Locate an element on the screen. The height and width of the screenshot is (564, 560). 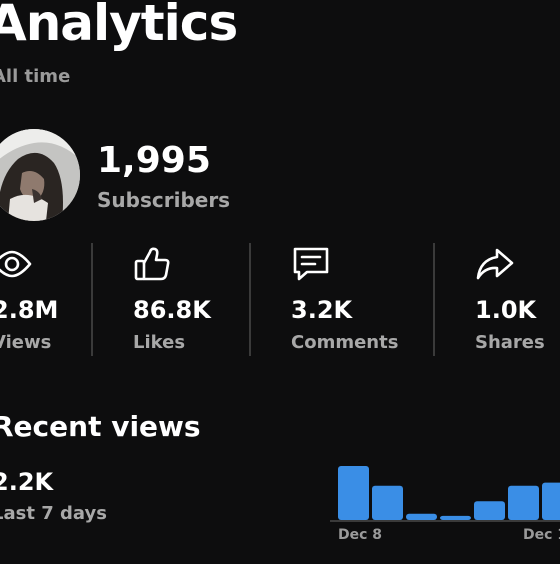
channel-avatar is located at coordinates (40, 175).